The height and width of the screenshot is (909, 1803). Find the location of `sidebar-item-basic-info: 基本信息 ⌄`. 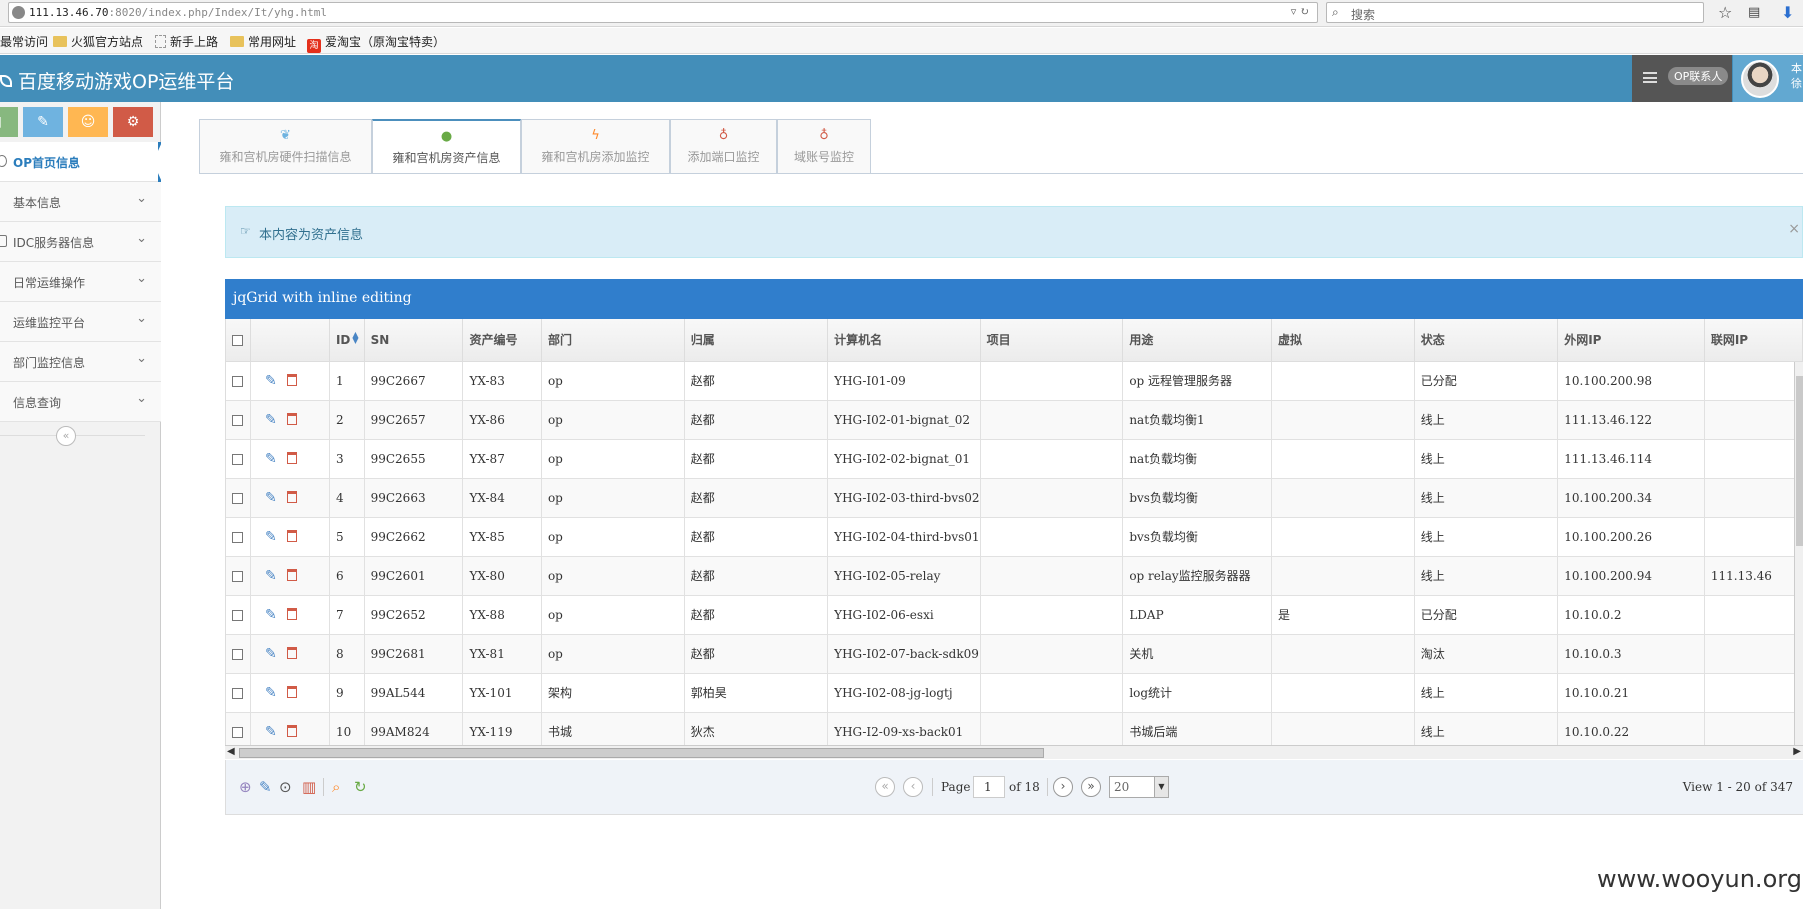

sidebar-item-basic-info: 基本信息 ⌄ is located at coordinates (80, 202).